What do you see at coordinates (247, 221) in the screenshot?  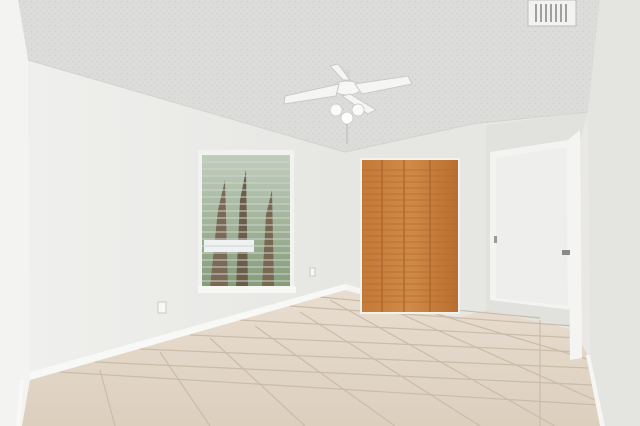 I see `window` at bounding box center [247, 221].